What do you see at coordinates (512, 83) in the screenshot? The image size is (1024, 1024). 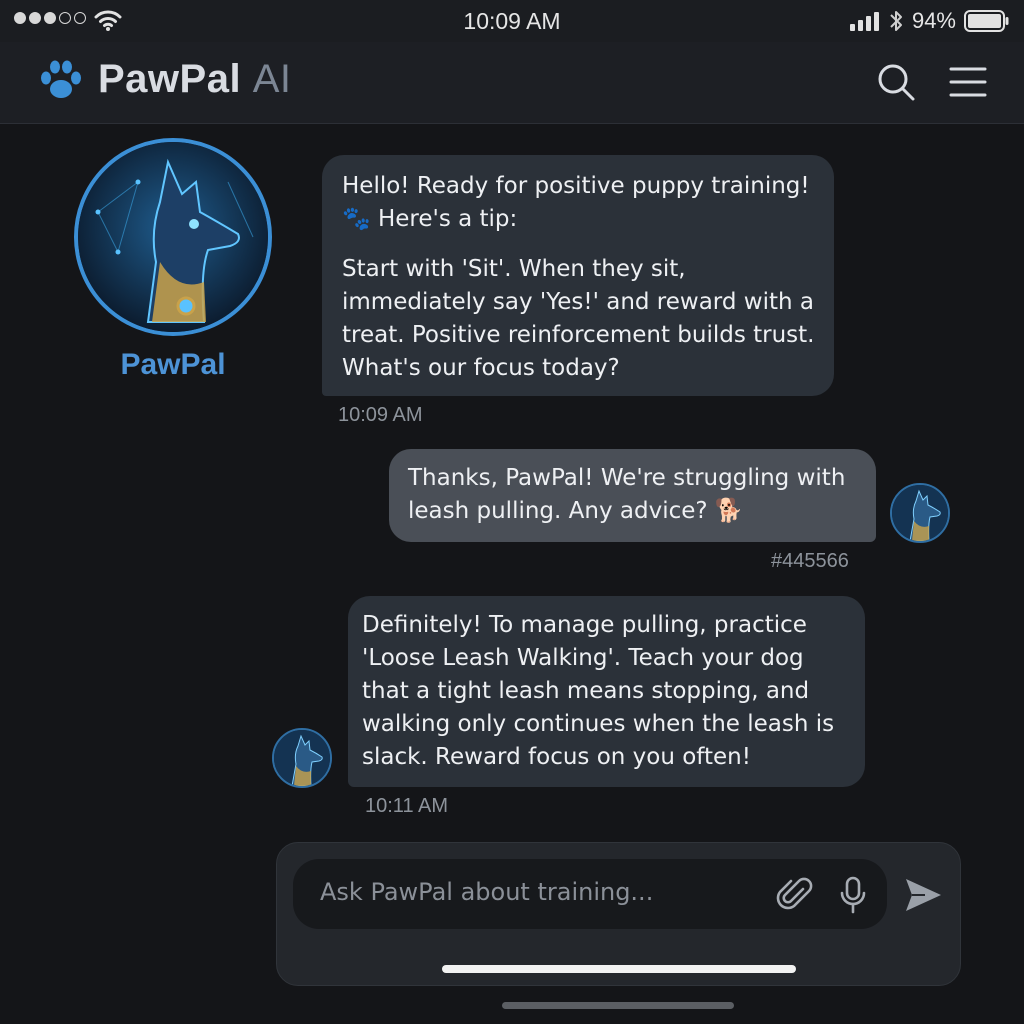 I see `app-header: PawPal AI` at bounding box center [512, 83].